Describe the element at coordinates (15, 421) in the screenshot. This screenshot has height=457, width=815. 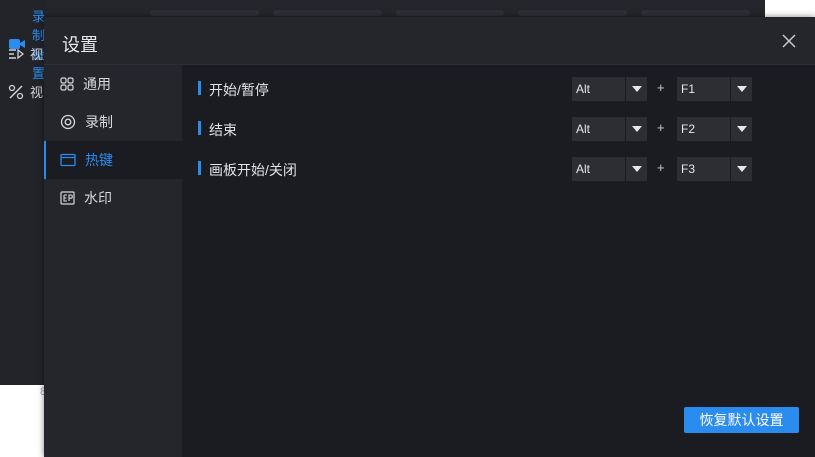
I see `background-white-area` at that location.